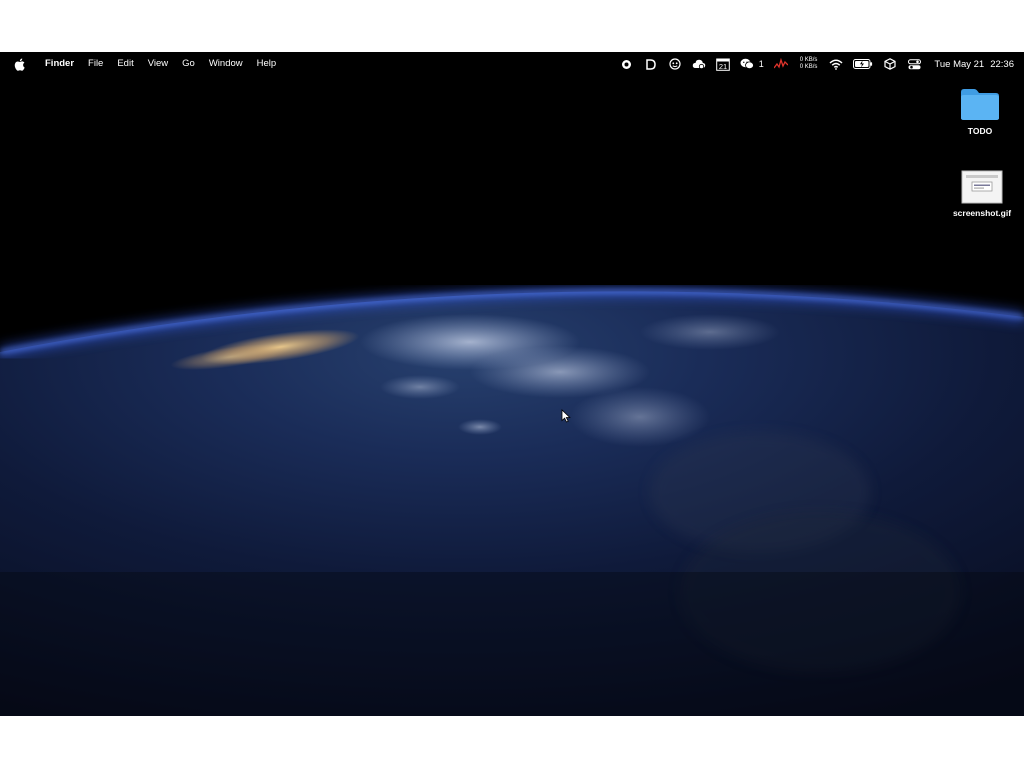 This screenshot has width=1024, height=768. I want to click on upload-speed: 0 KB/s, so click(808, 60).